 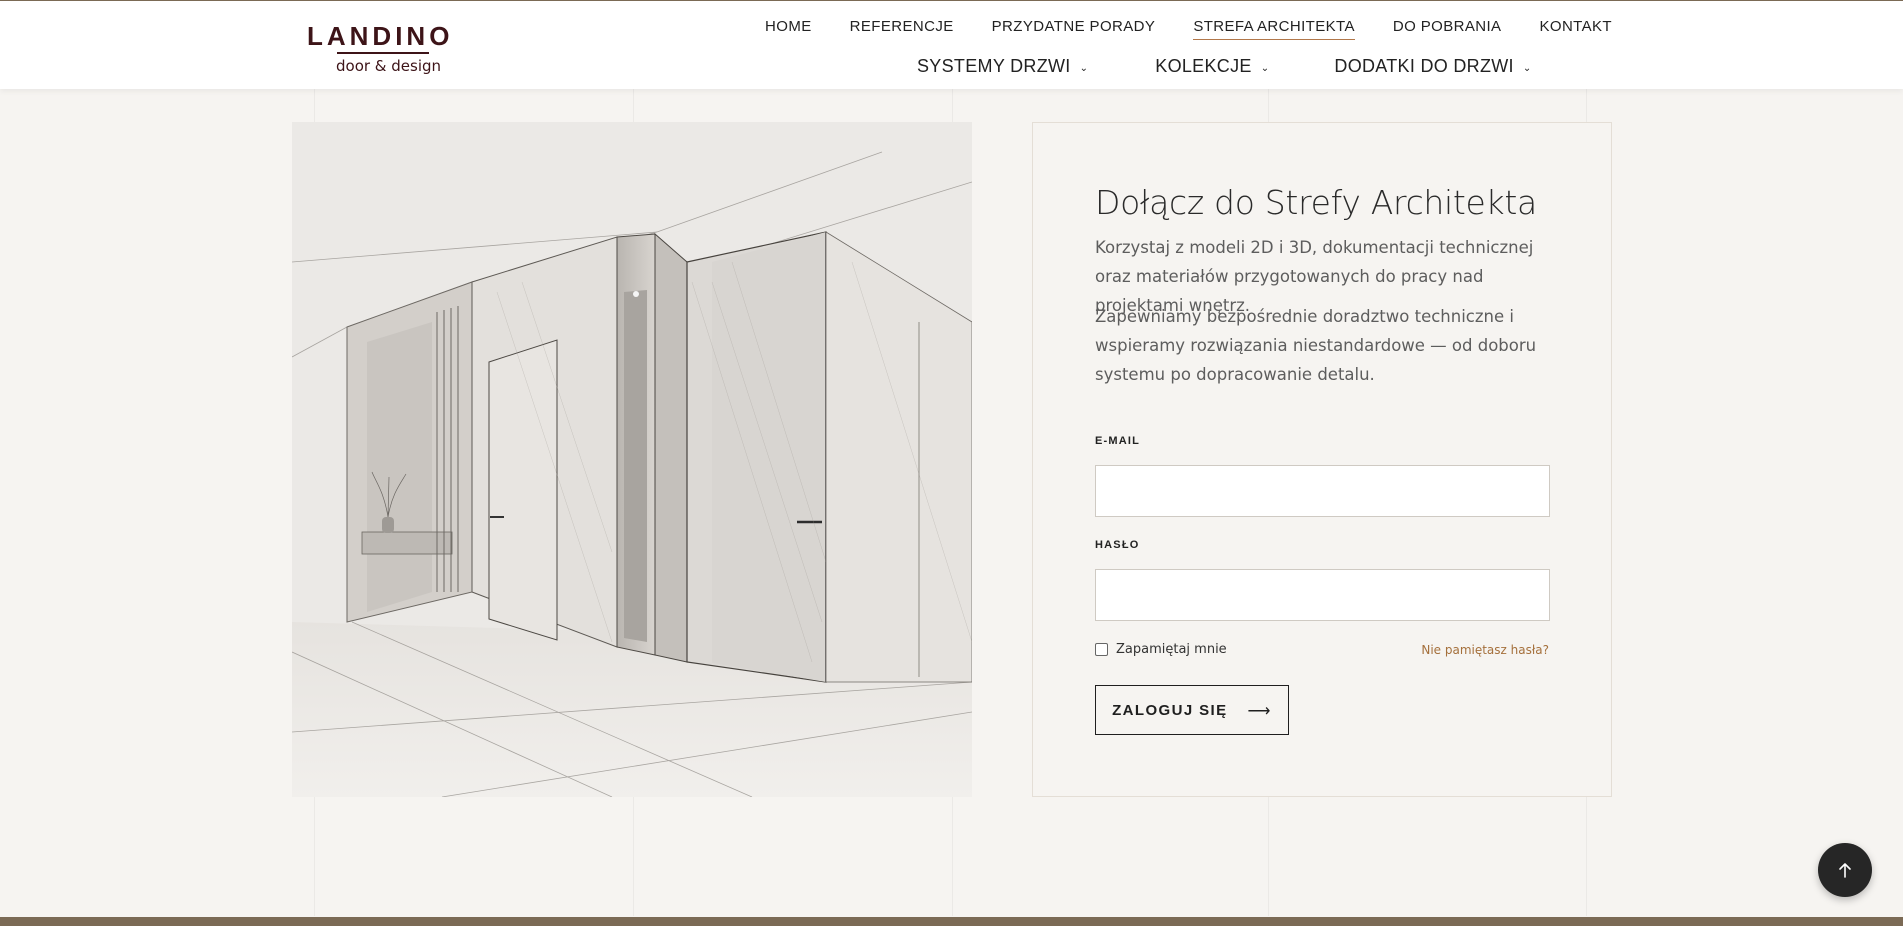 What do you see at coordinates (383, 53) in the screenshot?
I see `logo-divider` at bounding box center [383, 53].